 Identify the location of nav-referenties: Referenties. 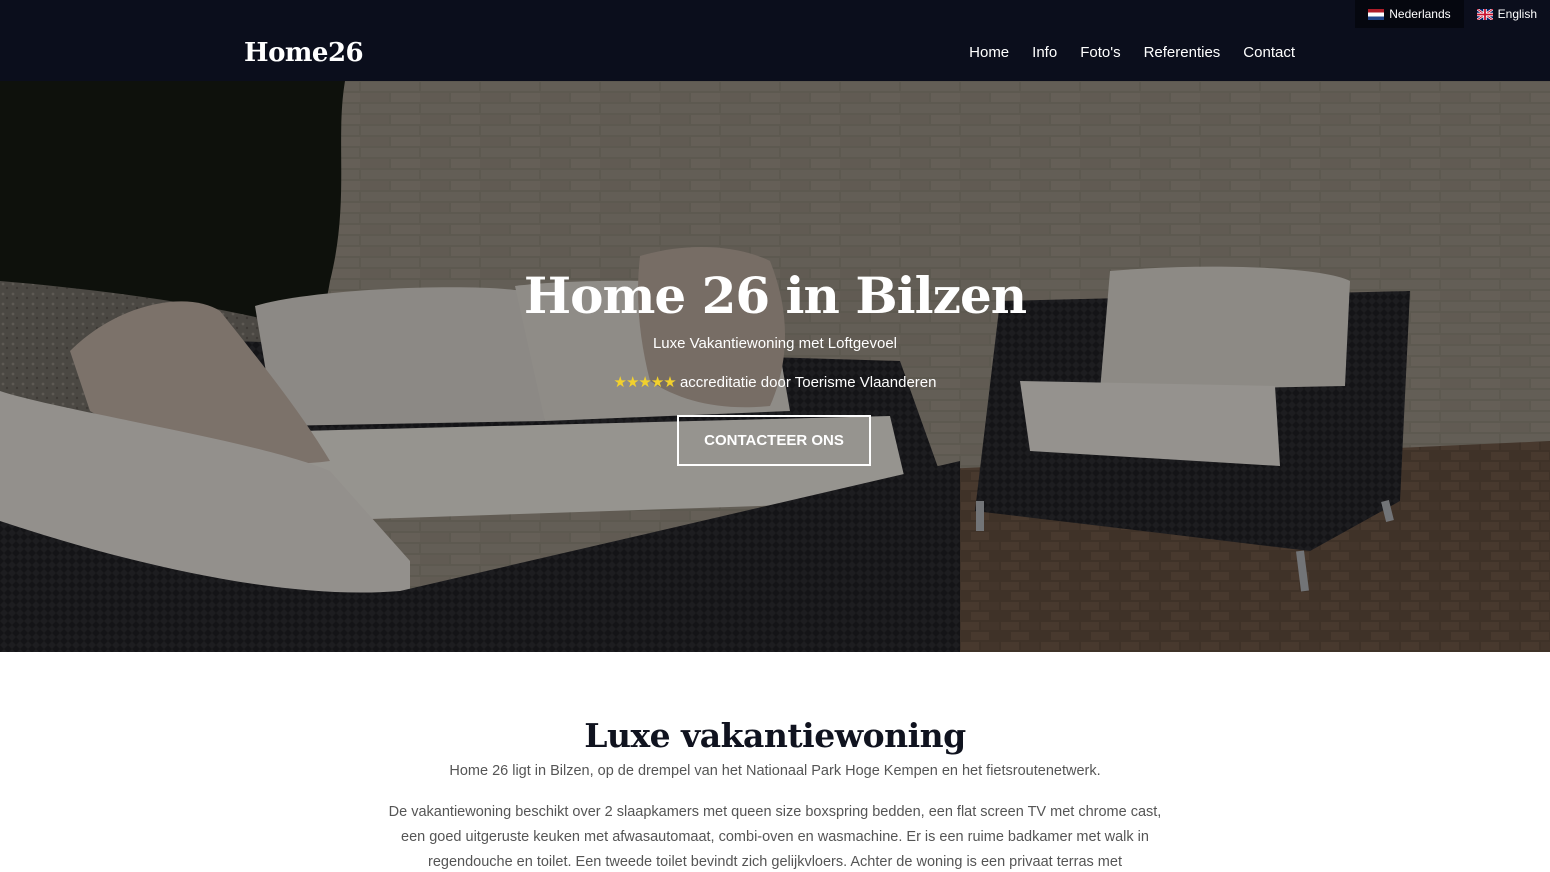
(1182, 52).